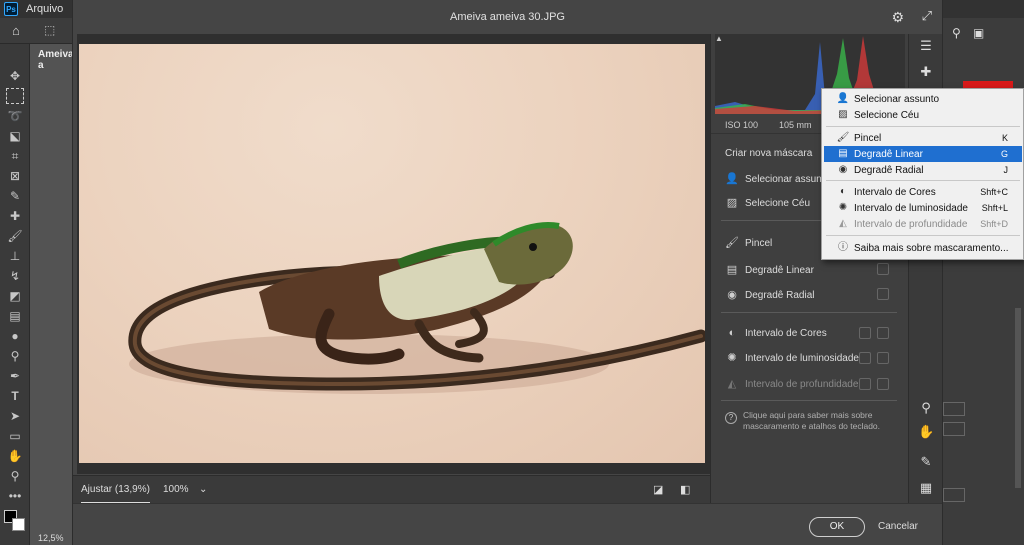  Describe the element at coordinates (15, 176) in the screenshot. I see `frame-tool-icon: ⊠` at that location.